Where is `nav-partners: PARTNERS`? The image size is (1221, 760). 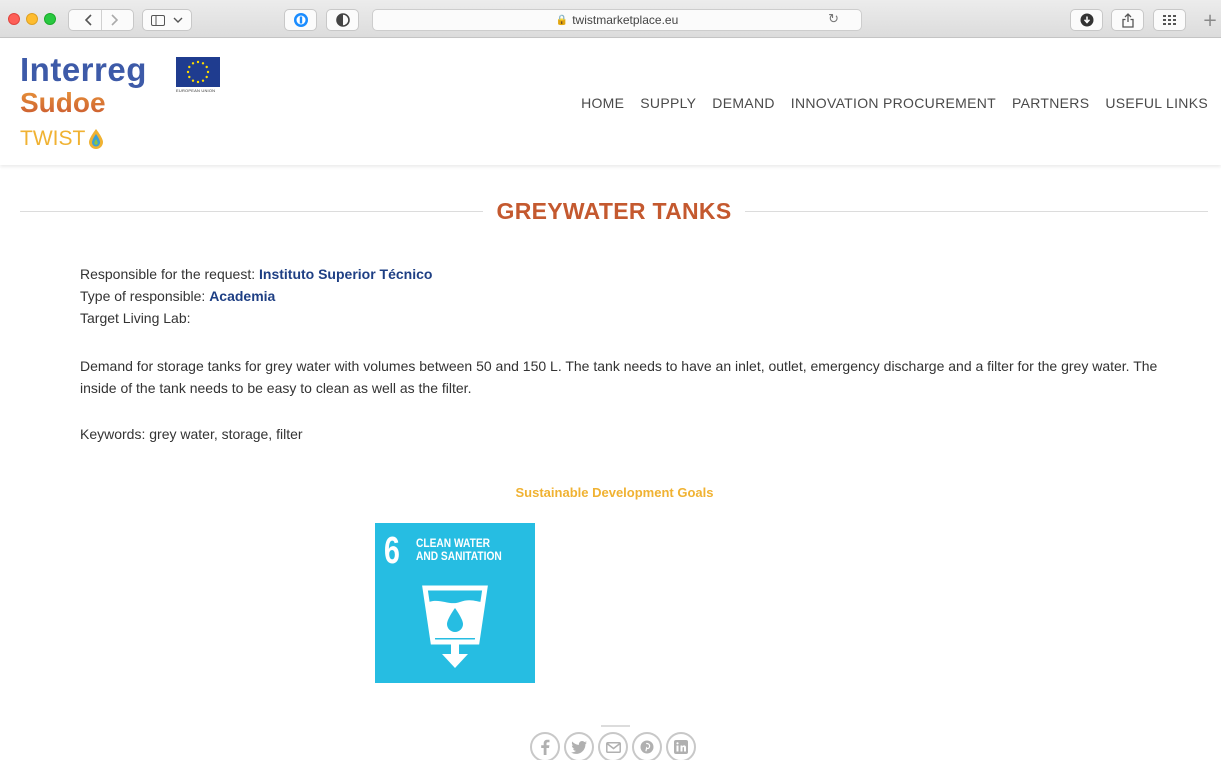 nav-partners: PARTNERS is located at coordinates (1050, 103).